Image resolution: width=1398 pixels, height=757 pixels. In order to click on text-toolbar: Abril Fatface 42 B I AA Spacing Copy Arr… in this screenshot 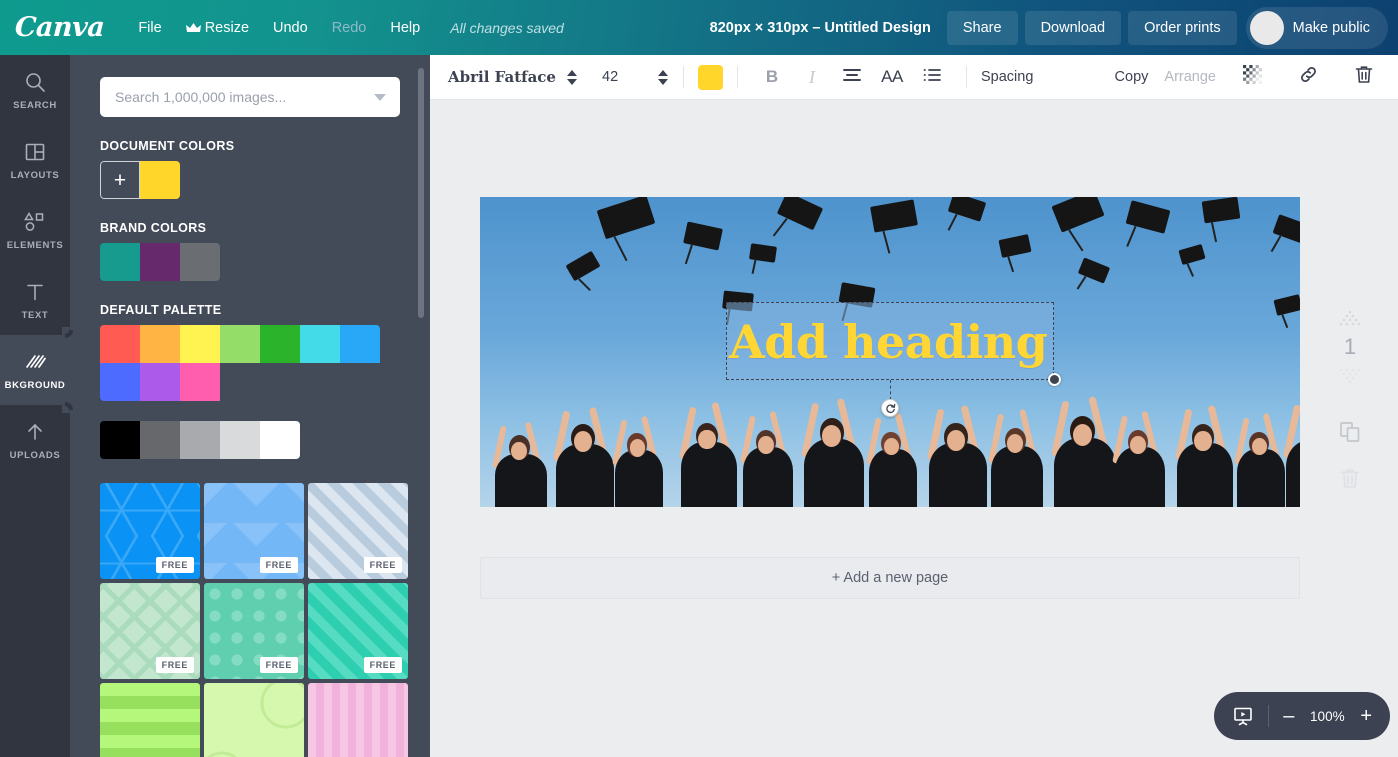, I will do `click(914, 77)`.